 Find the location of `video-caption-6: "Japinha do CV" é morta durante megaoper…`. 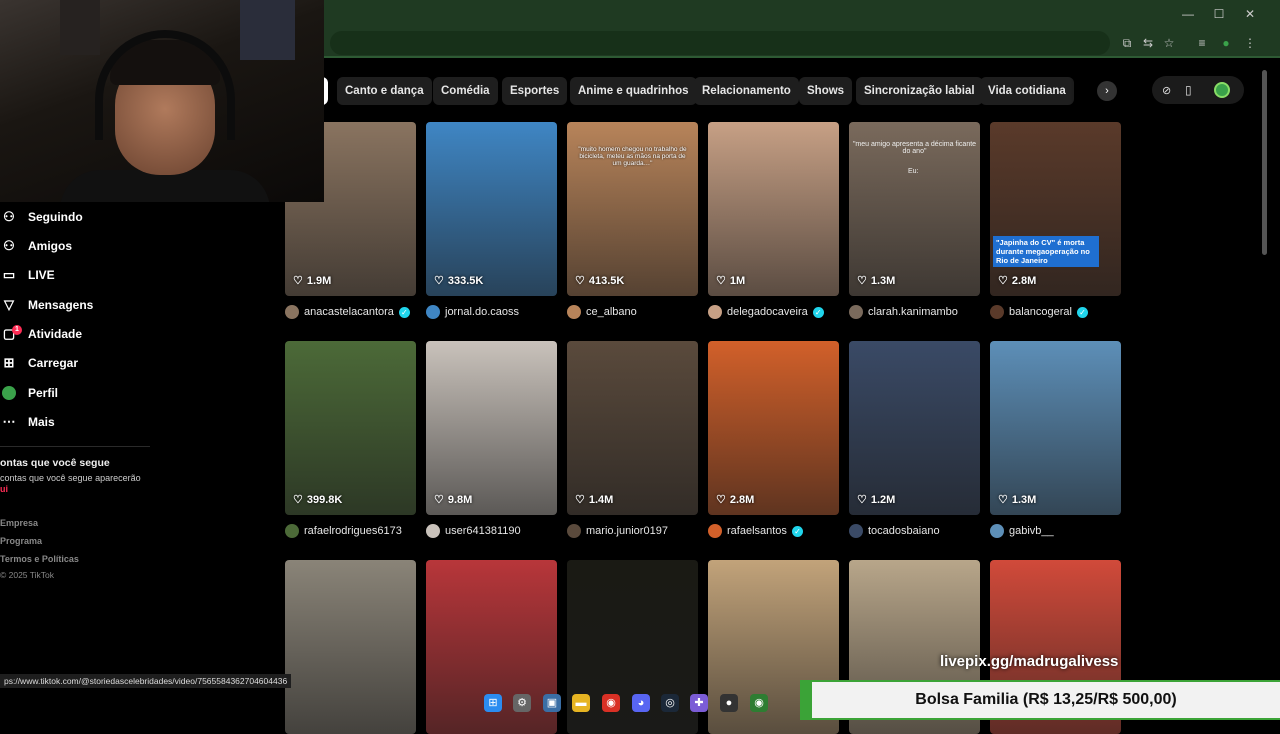

video-caption-6: "Japinha do CV" é morta durante megaoper… is located at coordinates (1046, 251).